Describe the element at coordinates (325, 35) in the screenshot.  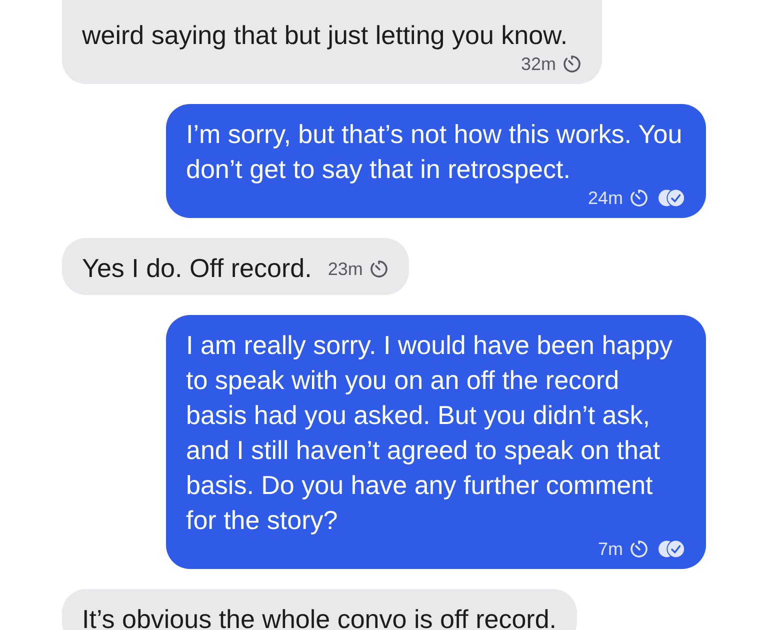
I see `message-text: weird saying that but just letting you know.` at that location.